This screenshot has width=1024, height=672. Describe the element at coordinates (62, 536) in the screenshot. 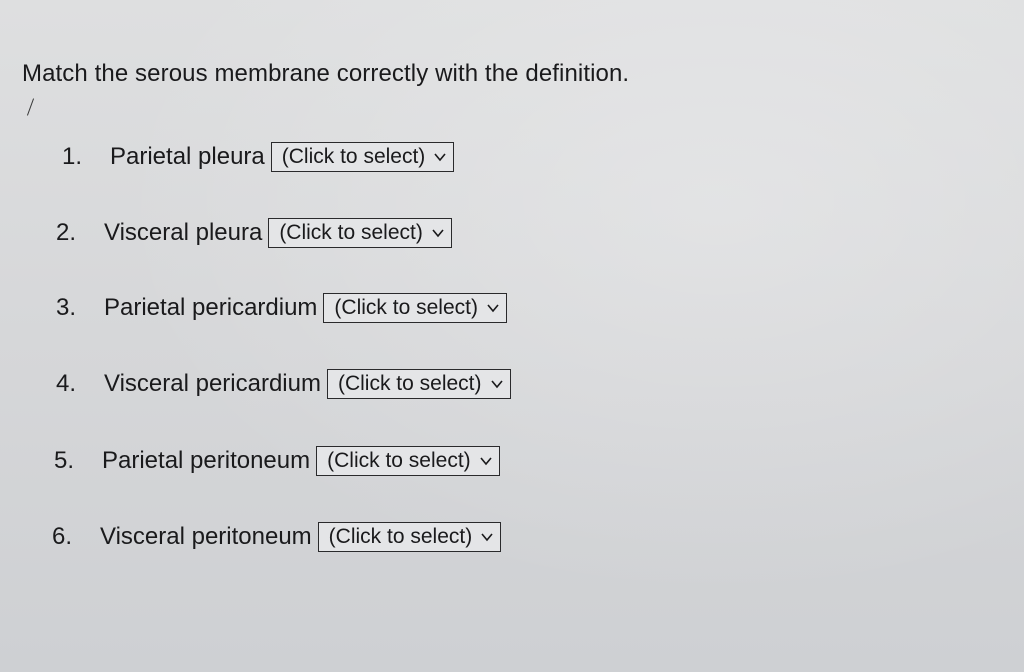

I see `item-number: 6.` at that location.